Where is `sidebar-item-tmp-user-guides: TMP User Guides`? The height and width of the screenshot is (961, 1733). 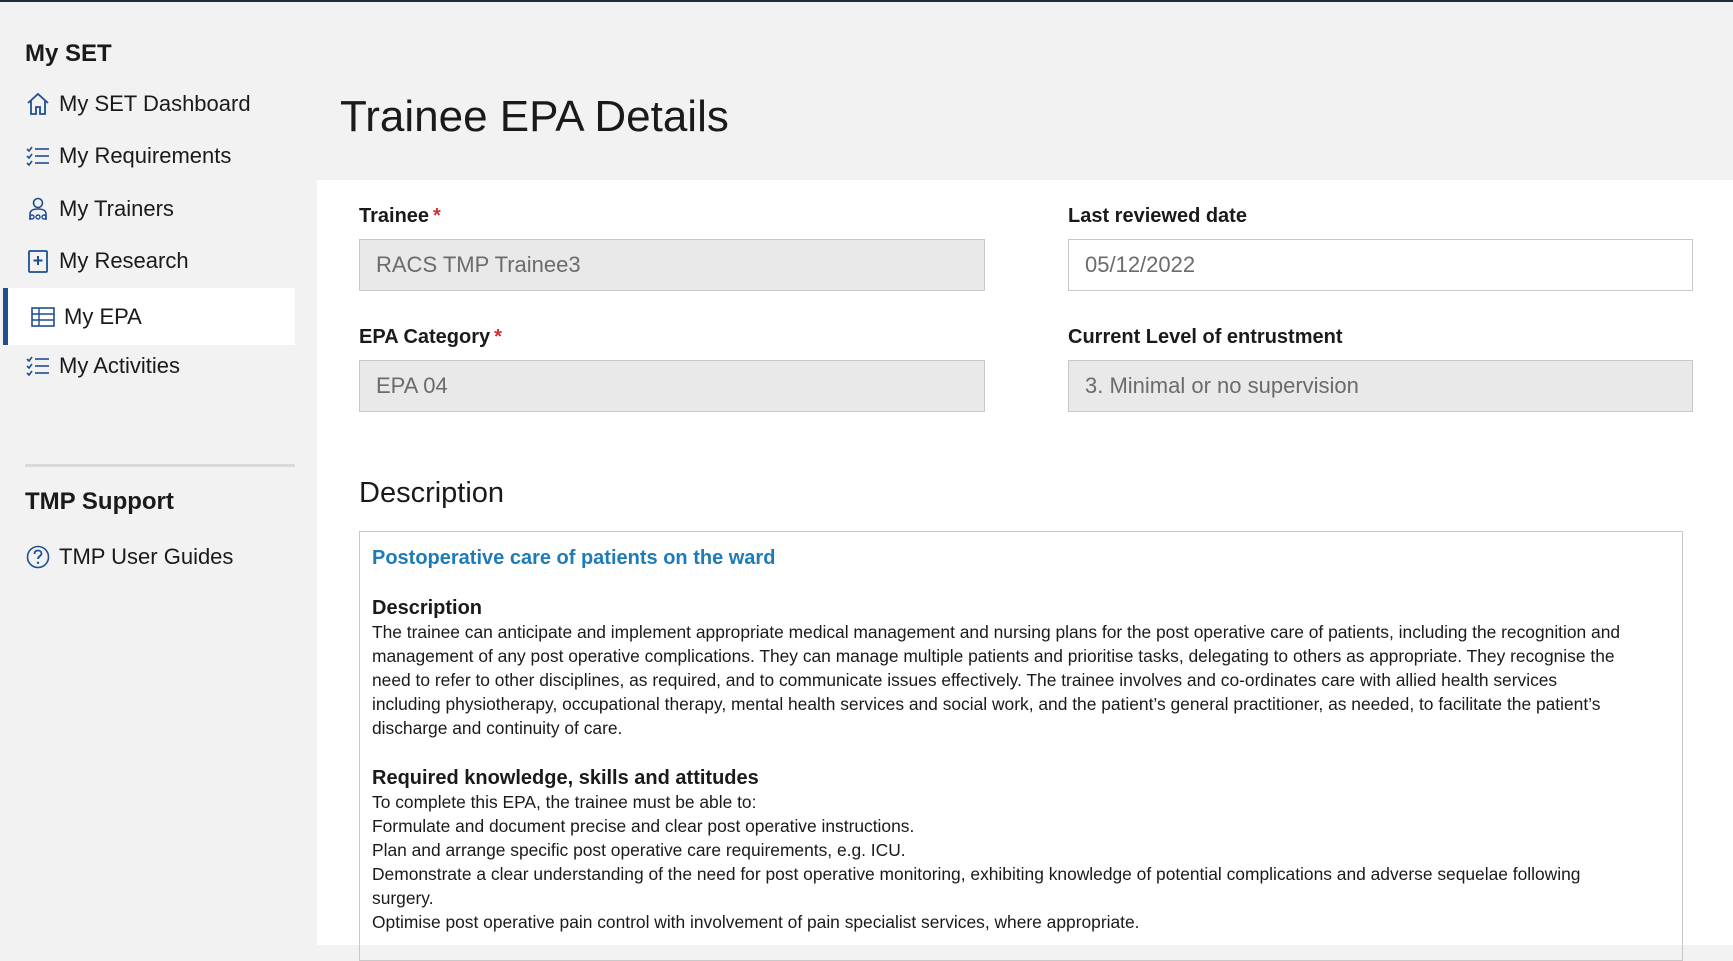
sidebar-item-tmp-user-guides: TMP User Guides is located at coordinates (149, 556).